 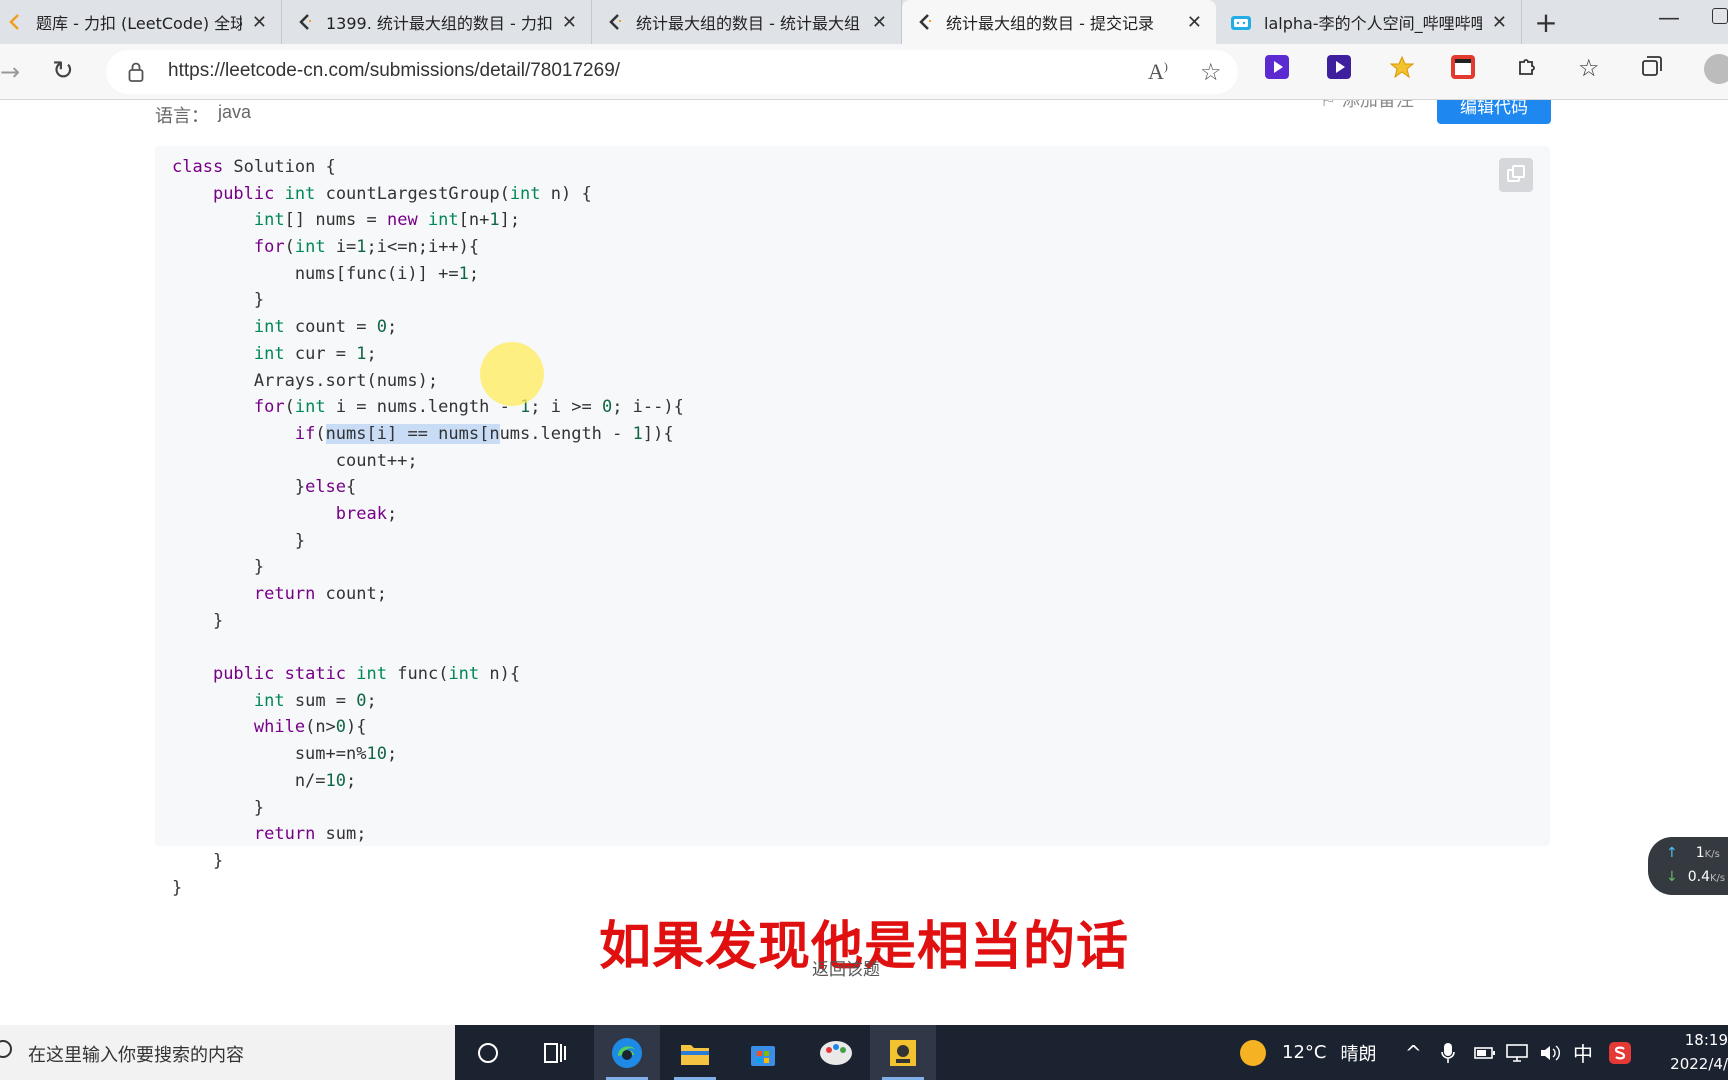 I want to click on upload-value: 1, so click(x=1700, y=853).